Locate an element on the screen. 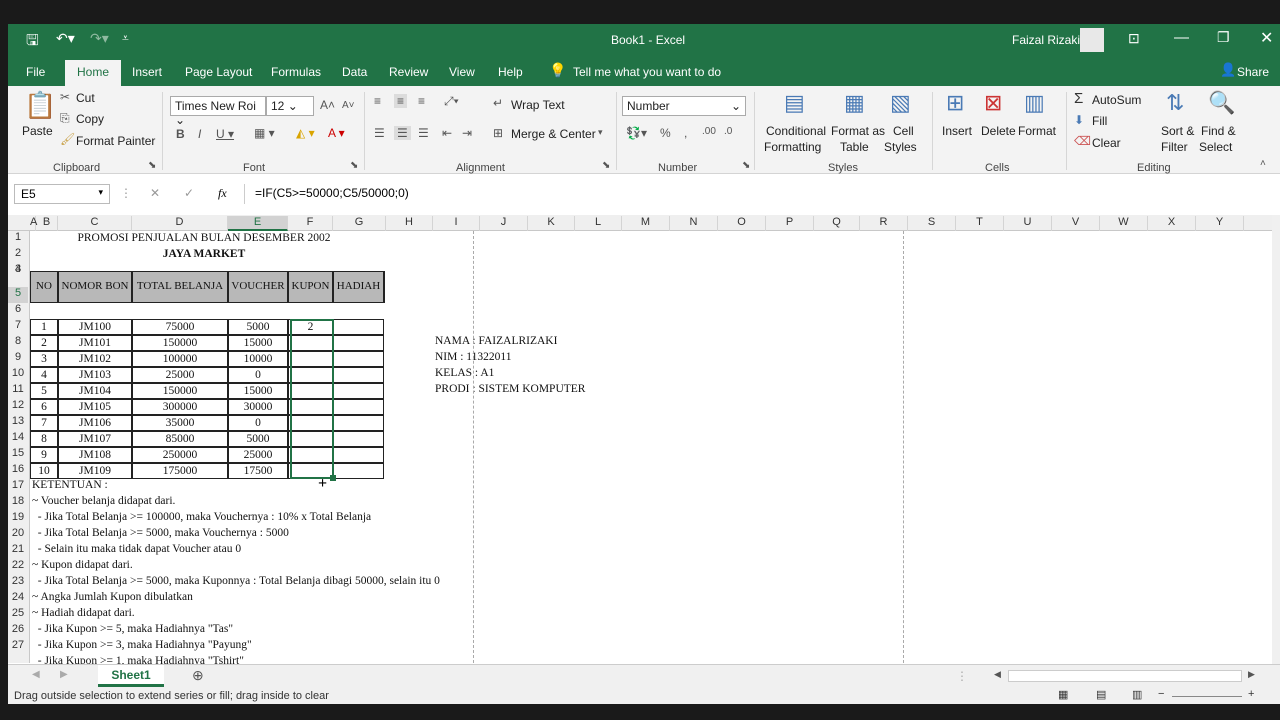 The width and height of the screenshot is (1280, 720). format-cells-icon: ▥ is located at coordinates (1034, 103).